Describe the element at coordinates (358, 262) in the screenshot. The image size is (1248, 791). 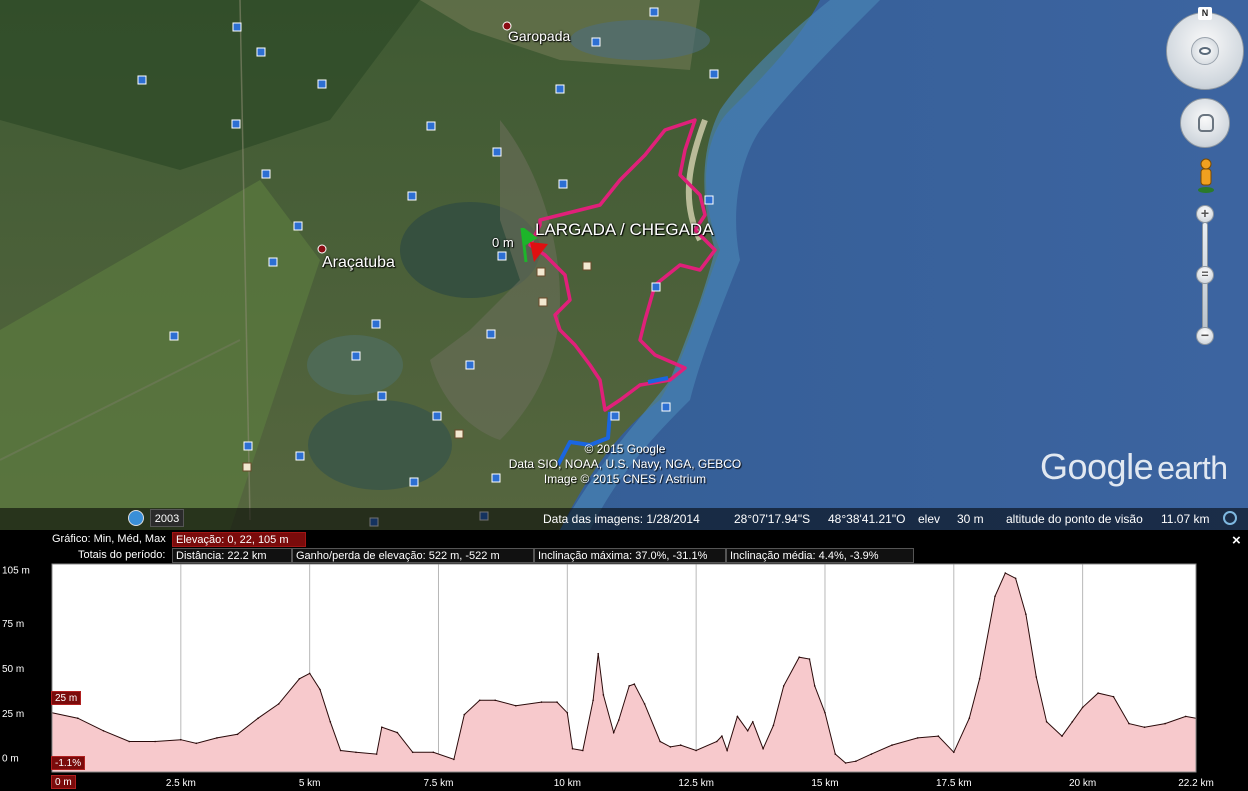
I see `town-label-aracatuba: Araçatuba` at that location.